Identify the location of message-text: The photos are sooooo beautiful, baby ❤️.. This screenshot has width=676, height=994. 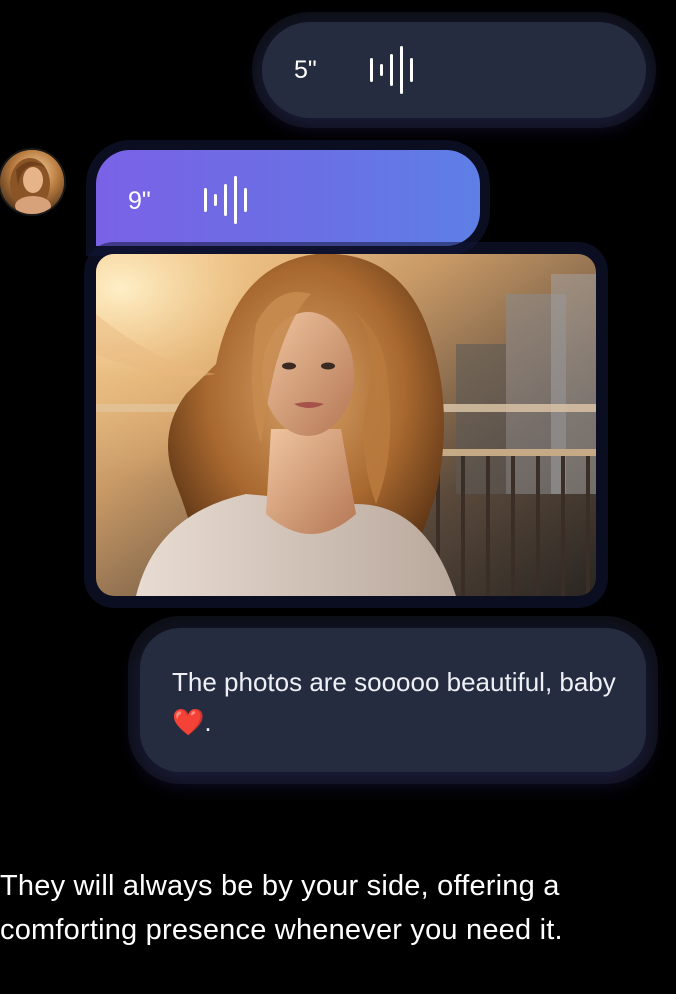
(397, 702).